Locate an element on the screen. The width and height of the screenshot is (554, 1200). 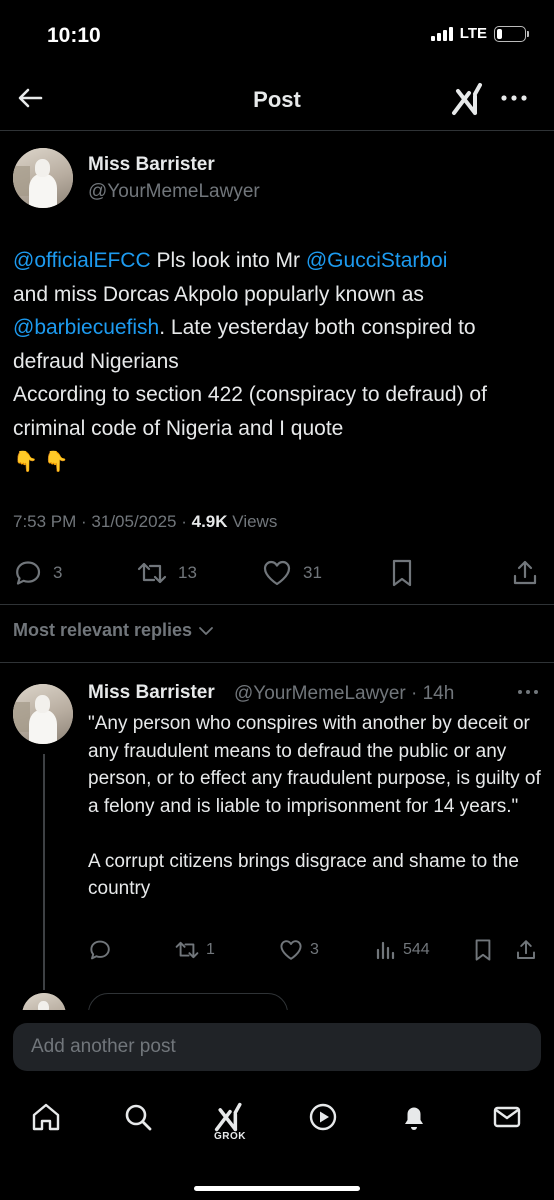
reply-reply-button is located at coordinates (100, 950).